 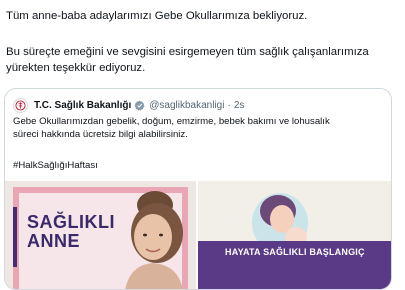 What do you see at coordinates (54, 241) in the screenshot?
I see `image-title-line2: ANNE` at bounding box center [54, 241].